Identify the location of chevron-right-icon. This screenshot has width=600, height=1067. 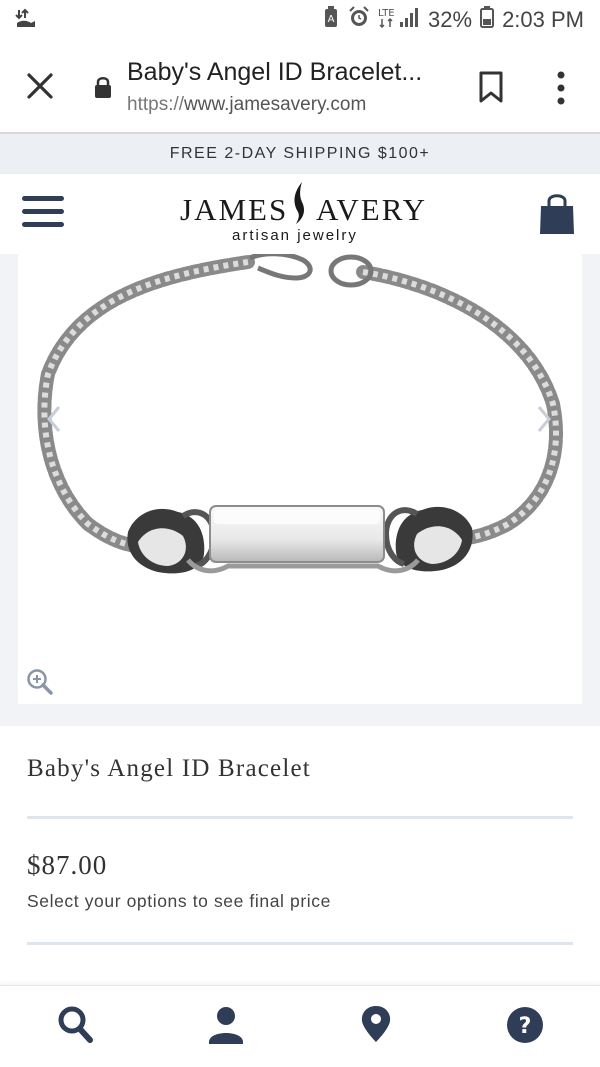
(544, 419).